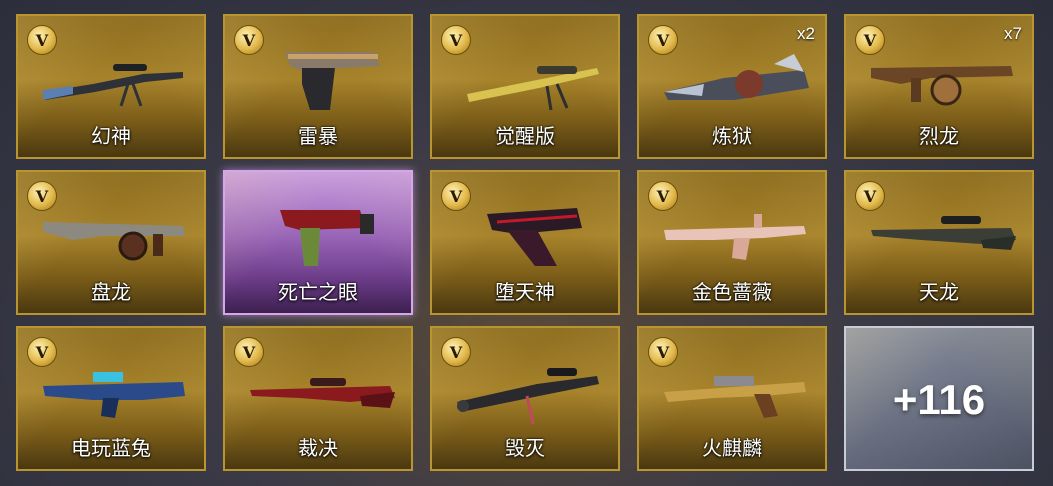  I want to click on multiplier: x2, so click(806, 33).